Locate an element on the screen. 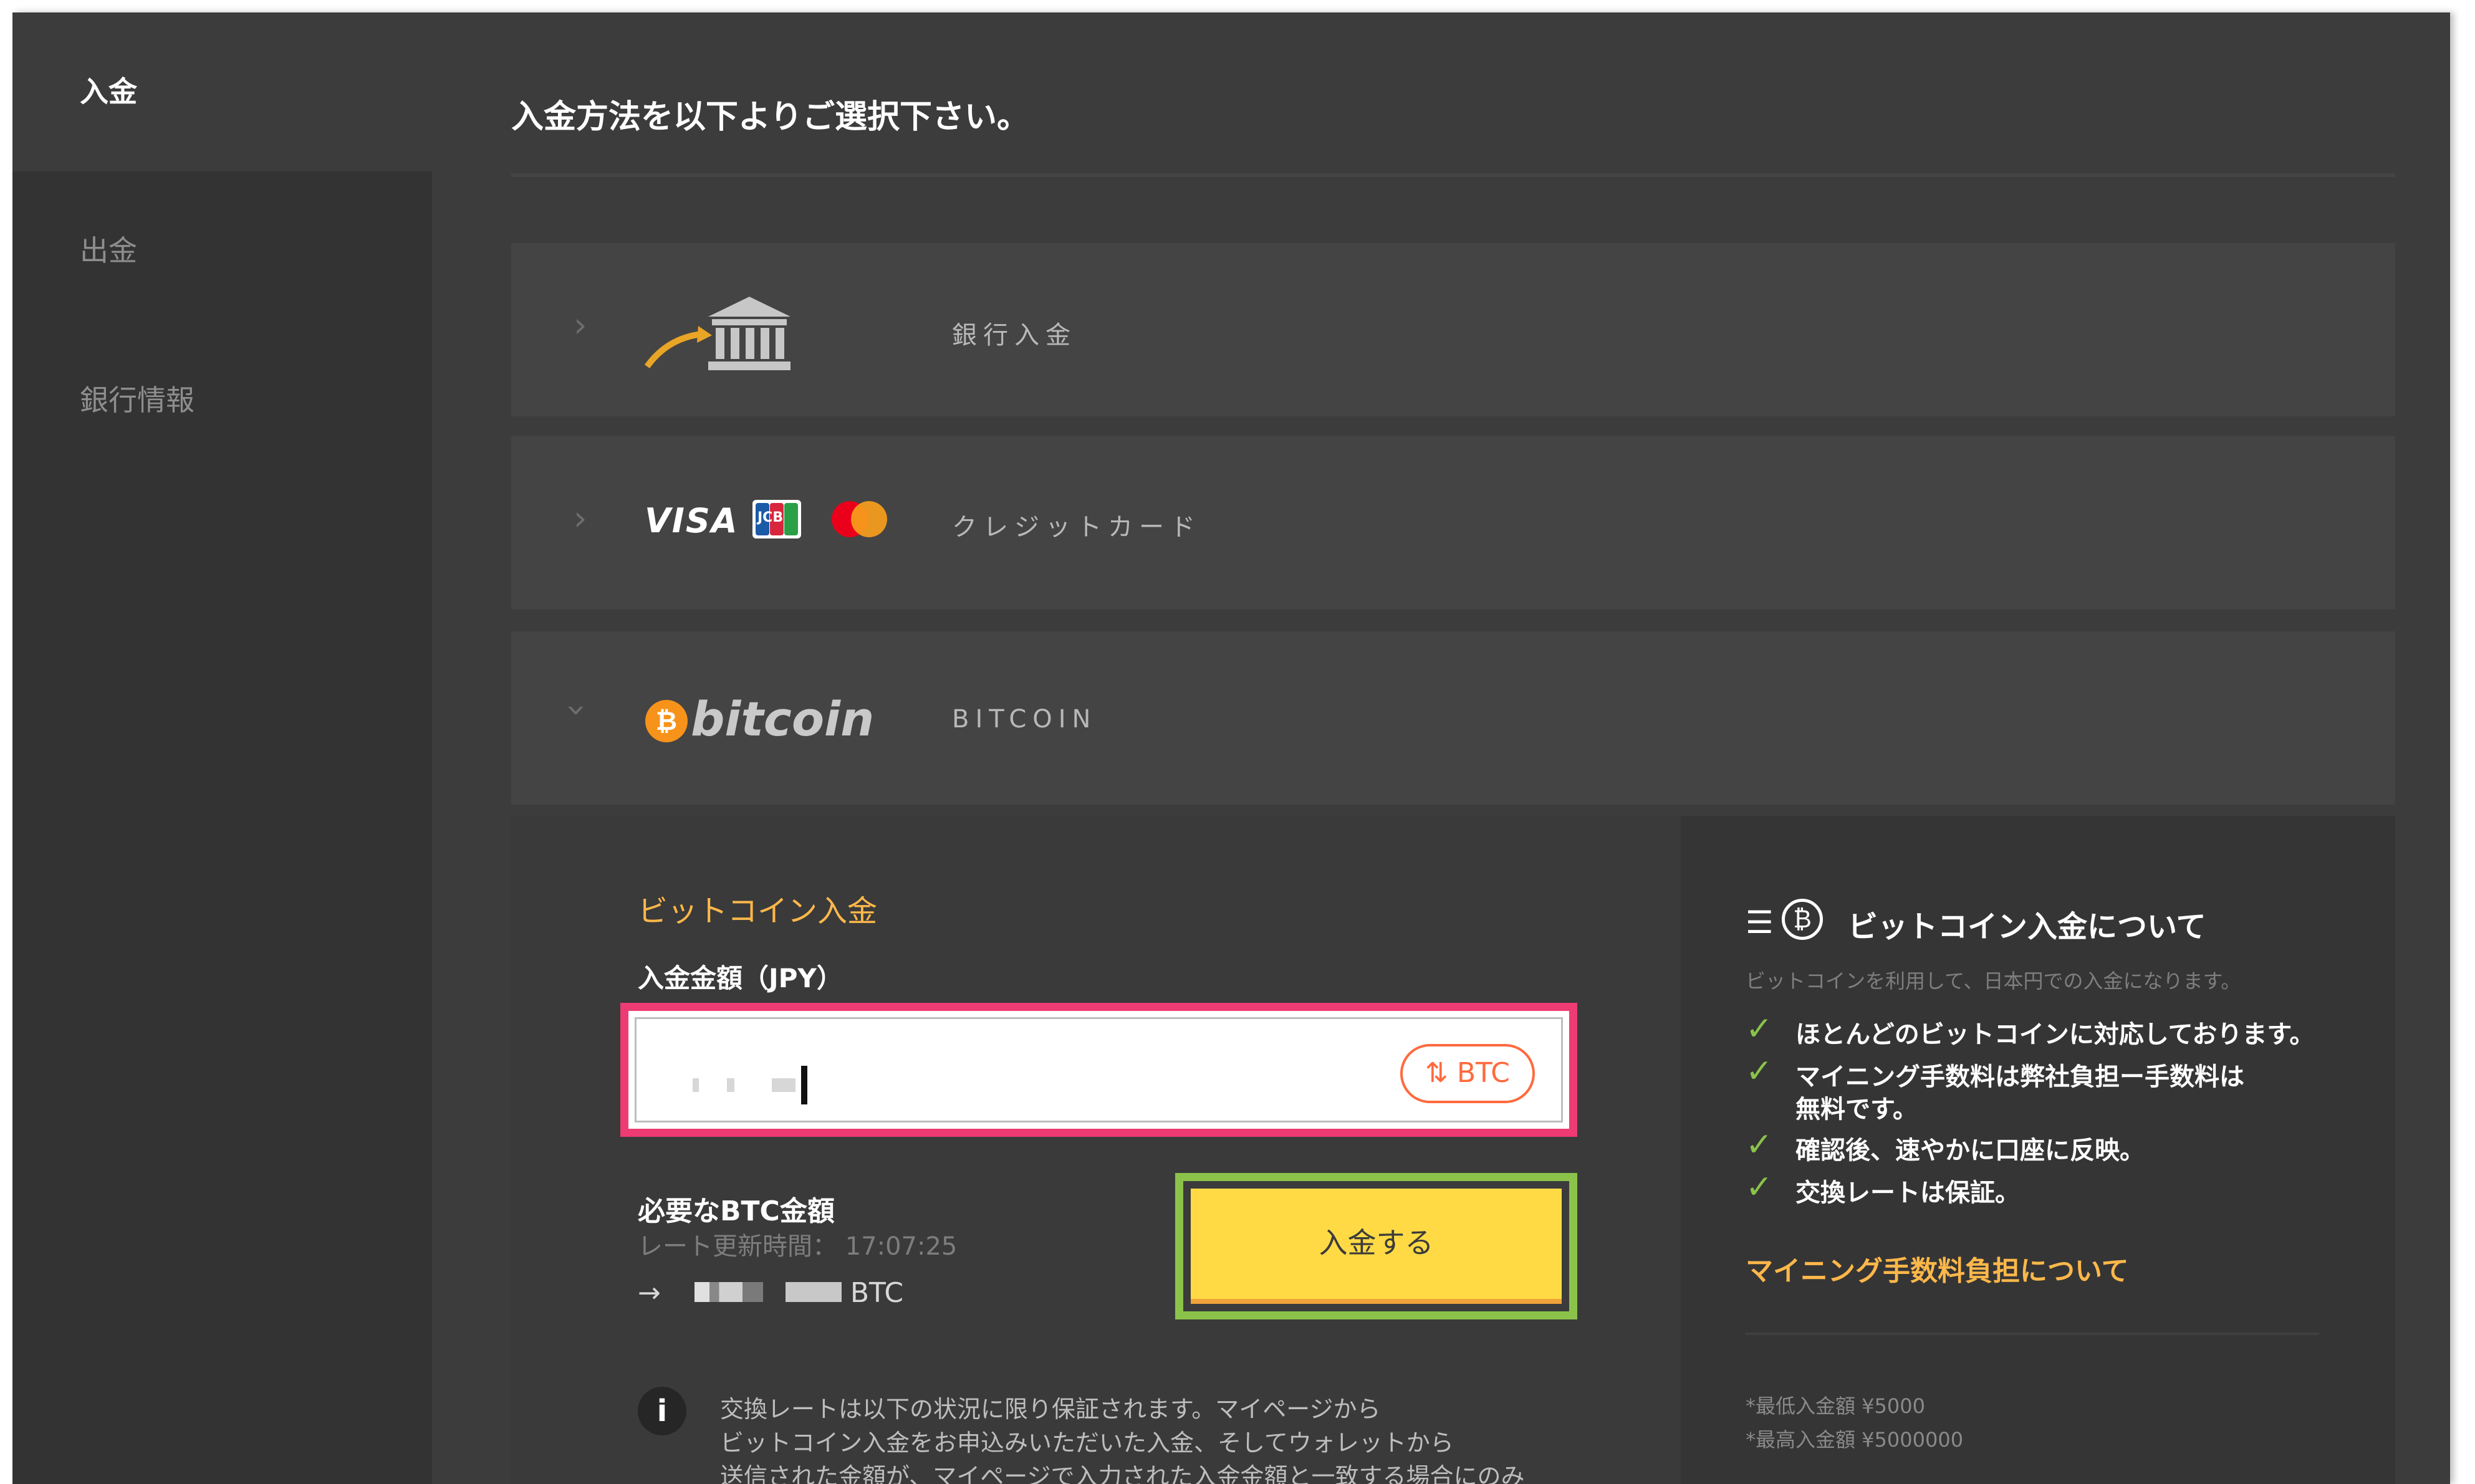 This screenshot has height=1484, width=2475. bank-icon is located at coordinates (717, 333).